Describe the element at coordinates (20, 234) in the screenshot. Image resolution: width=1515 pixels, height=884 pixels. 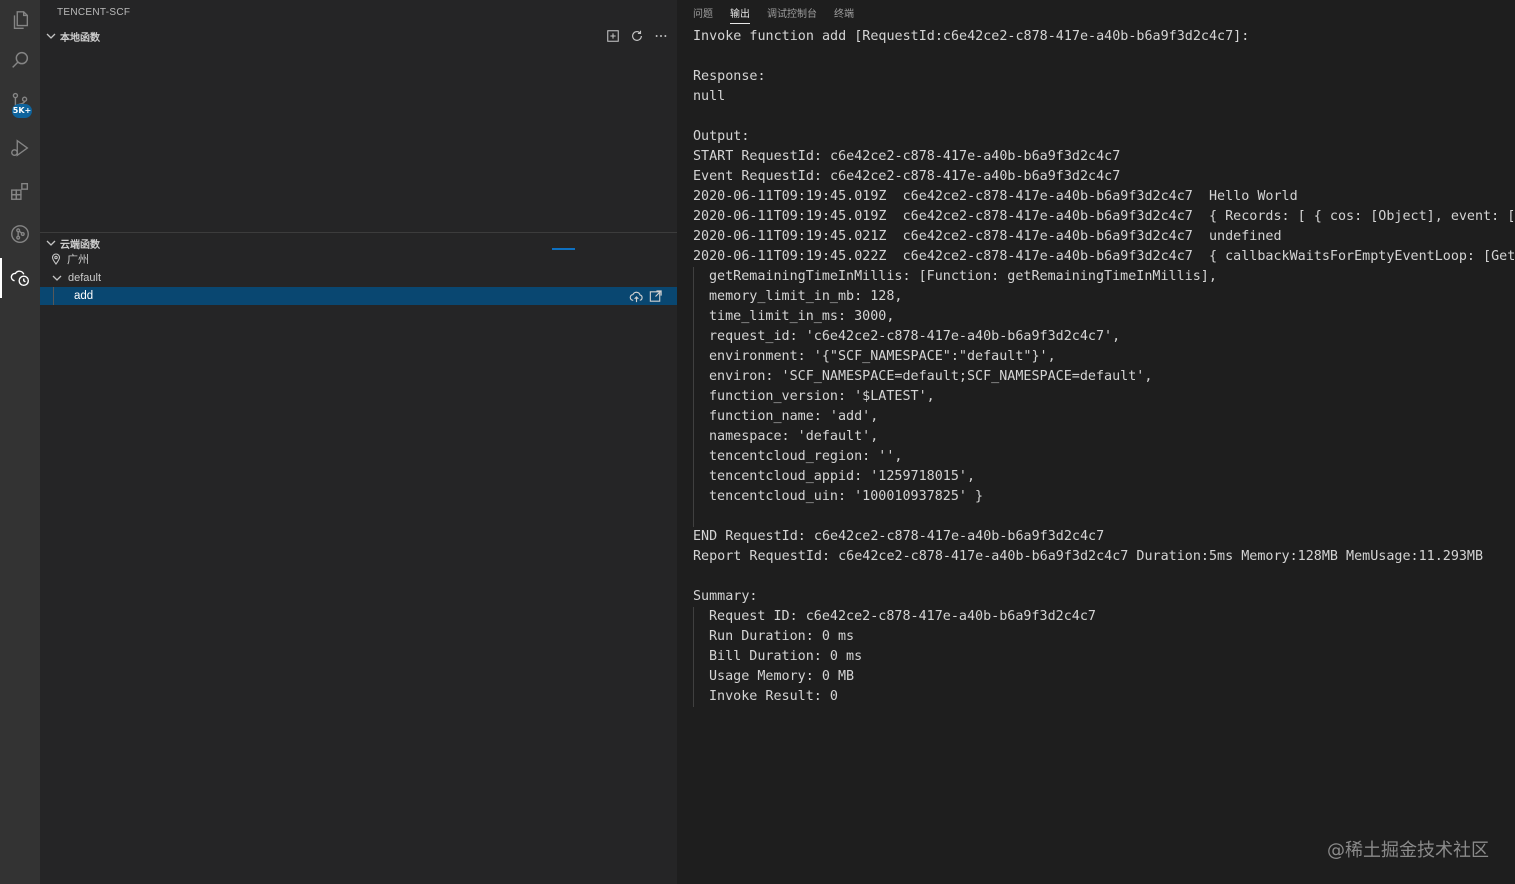
I see `git-graph-icon` at that location.